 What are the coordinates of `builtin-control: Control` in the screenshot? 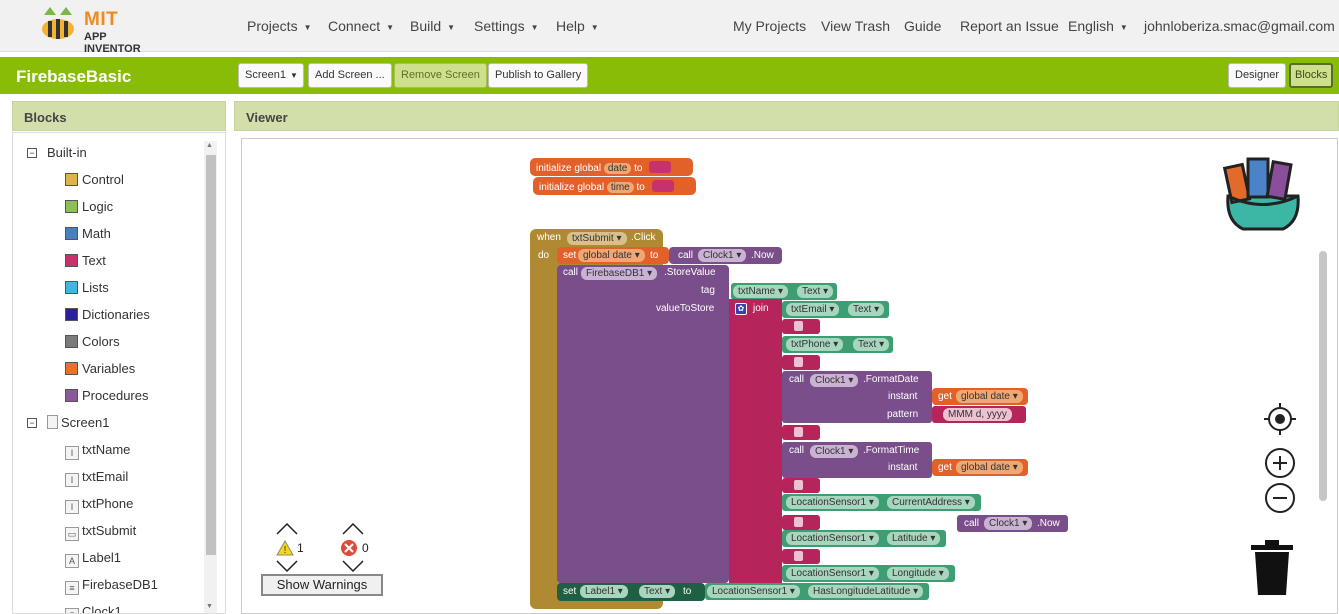 It's located at (94, 179).